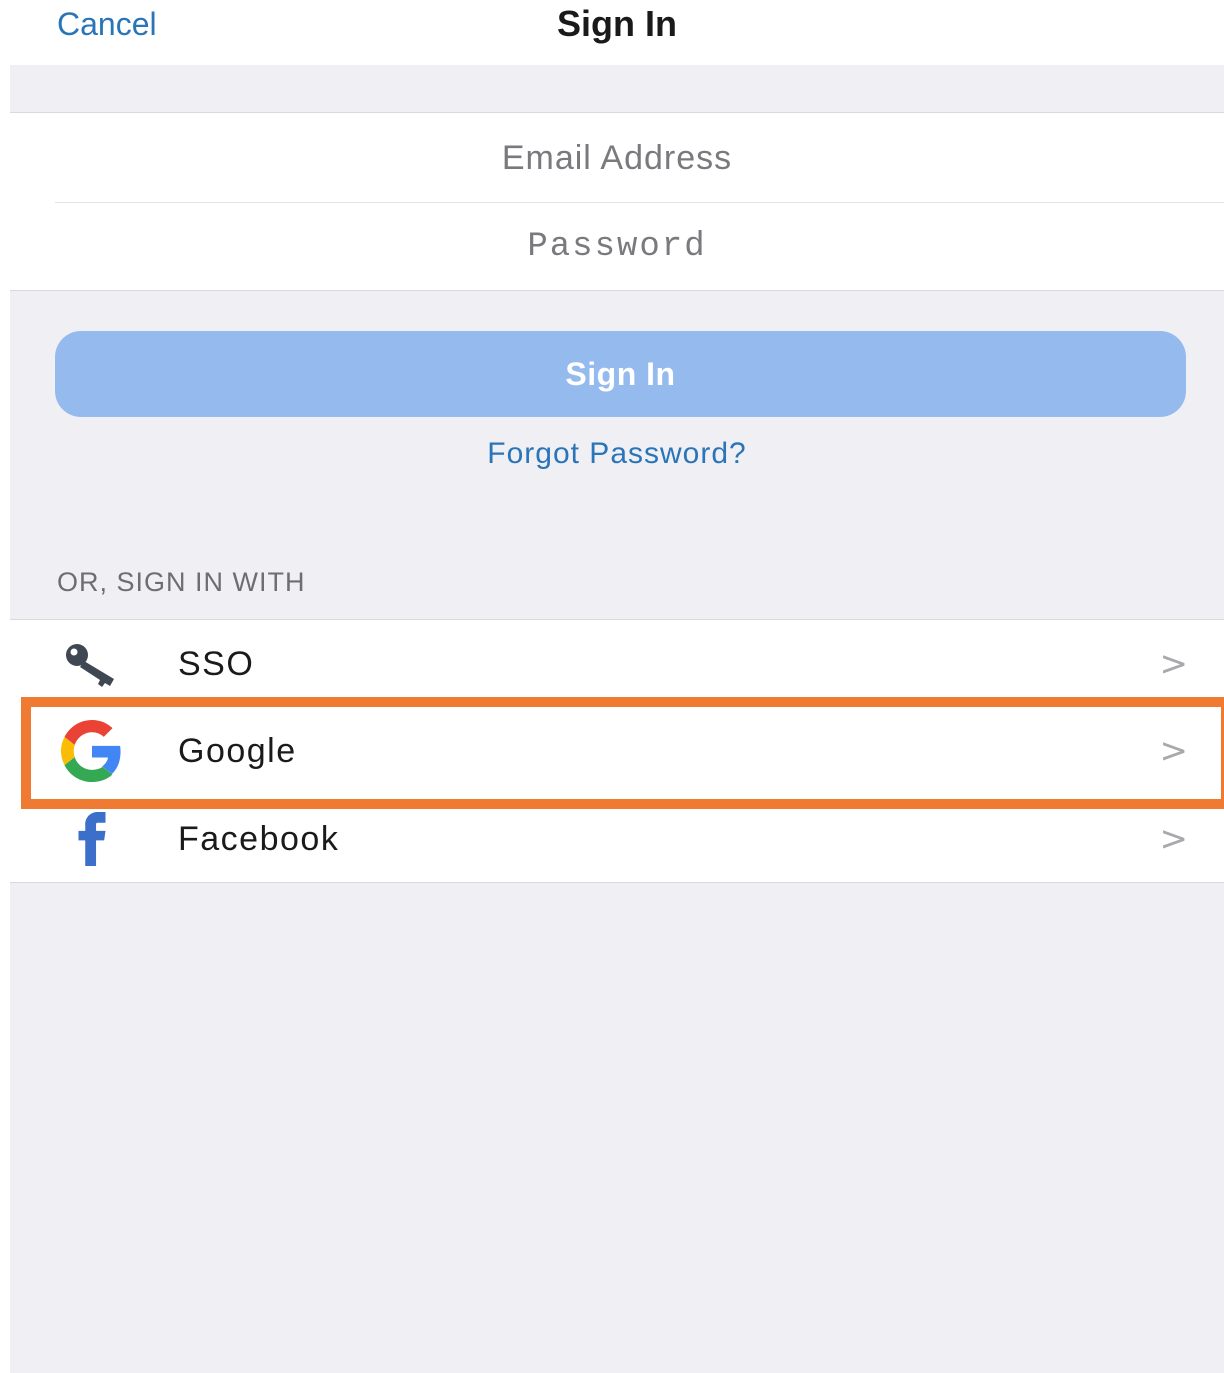  I want to click on facebook-icon, so click(92, 839).